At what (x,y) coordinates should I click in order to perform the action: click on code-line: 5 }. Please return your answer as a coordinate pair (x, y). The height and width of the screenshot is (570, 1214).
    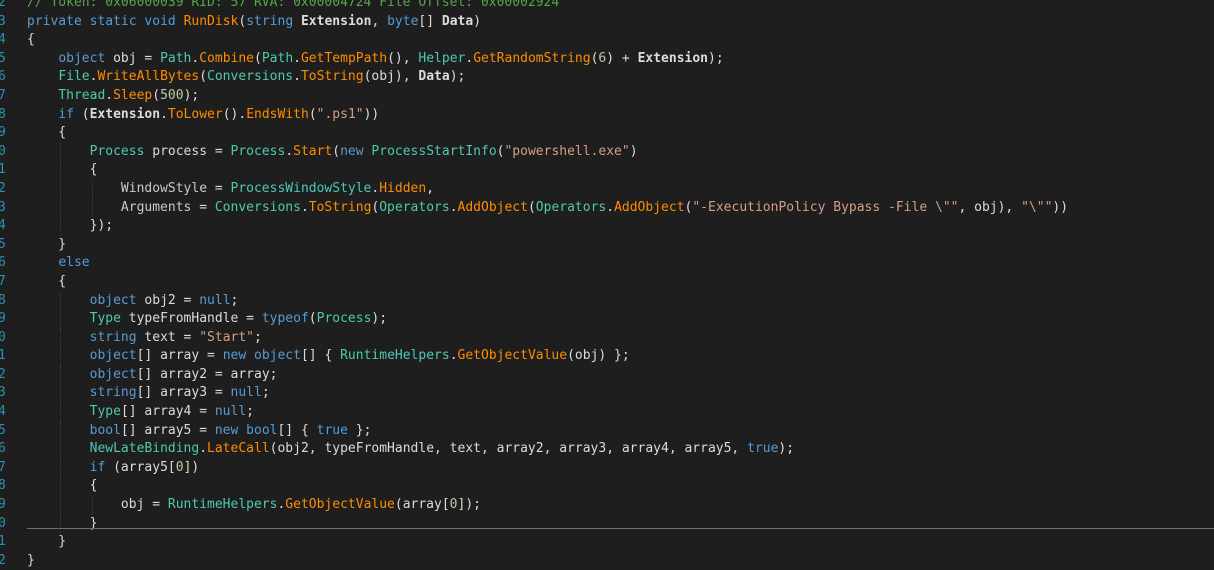
    Looking at the image, I should click on (607, 245).